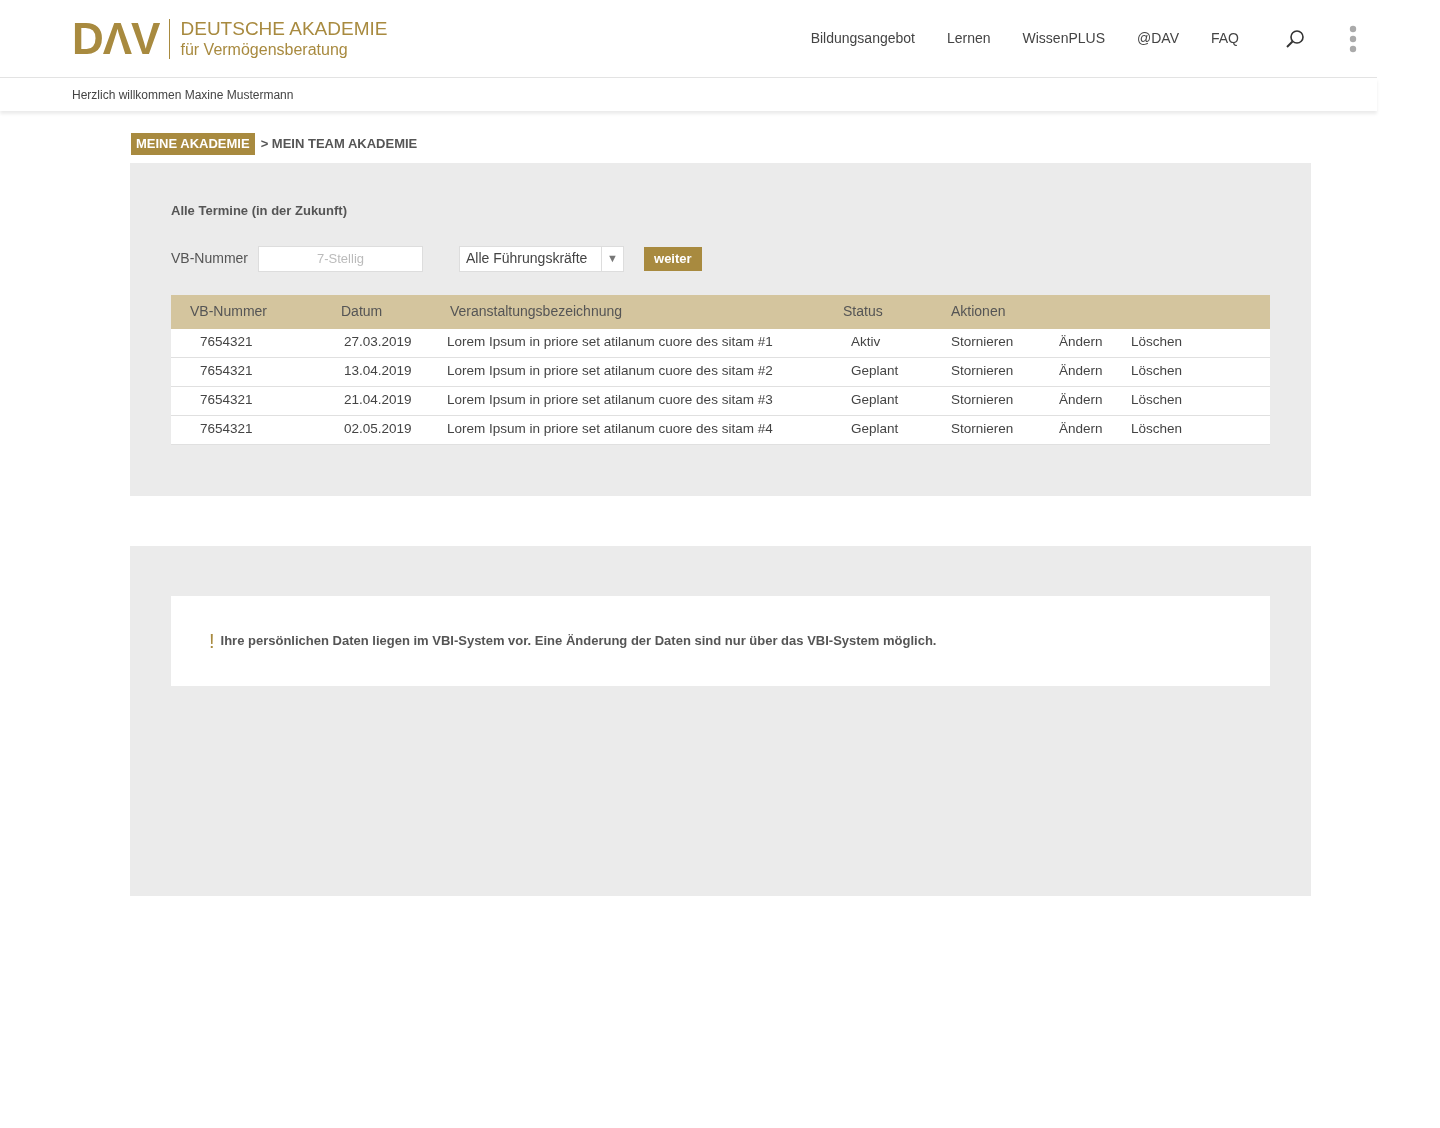 The image size is (1440, 1128). Describe the element at coordinates (541, 258) in the screenshot. I see `manager-dropdown: Alle Führungskräfte ▼` at that location.